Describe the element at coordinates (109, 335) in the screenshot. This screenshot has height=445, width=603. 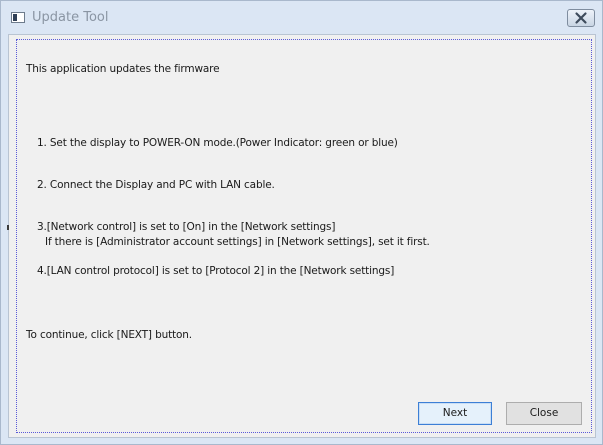
I see `continue-instruction: To continue, click [NEXT] button.` at that location.